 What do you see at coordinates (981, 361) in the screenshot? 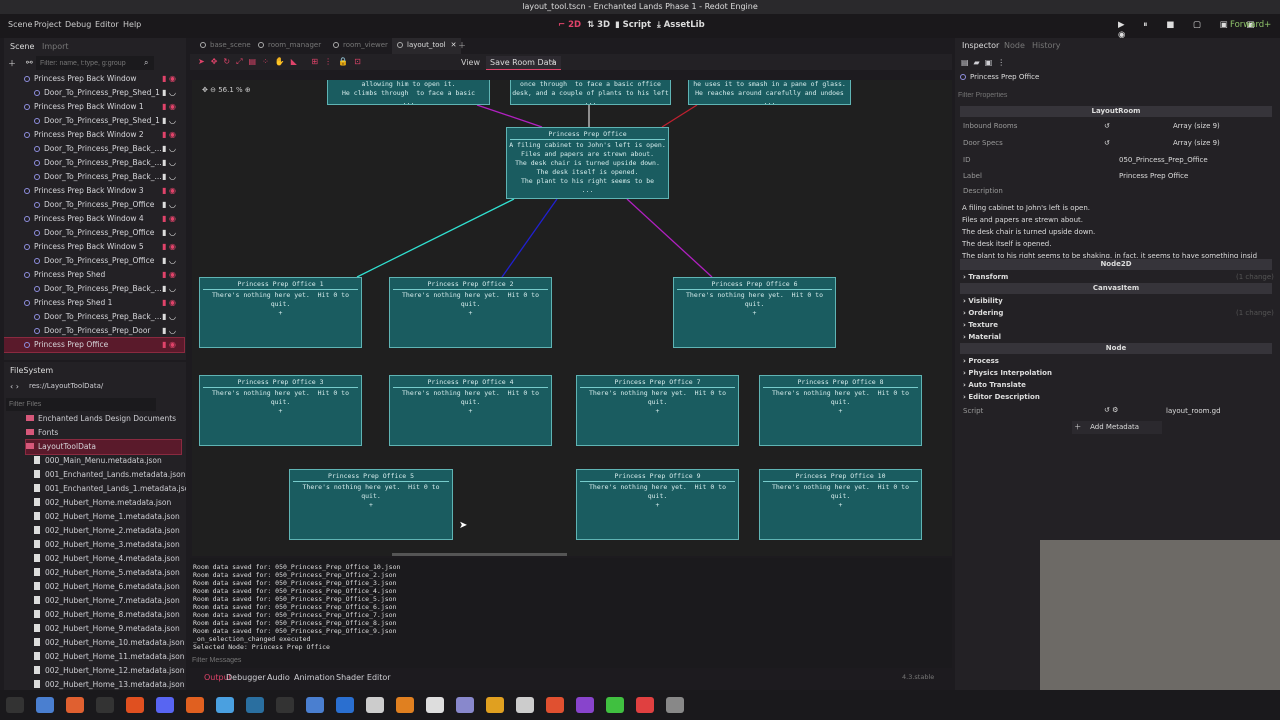
I see `property-group: › Process` at bounding box center [981, 361].